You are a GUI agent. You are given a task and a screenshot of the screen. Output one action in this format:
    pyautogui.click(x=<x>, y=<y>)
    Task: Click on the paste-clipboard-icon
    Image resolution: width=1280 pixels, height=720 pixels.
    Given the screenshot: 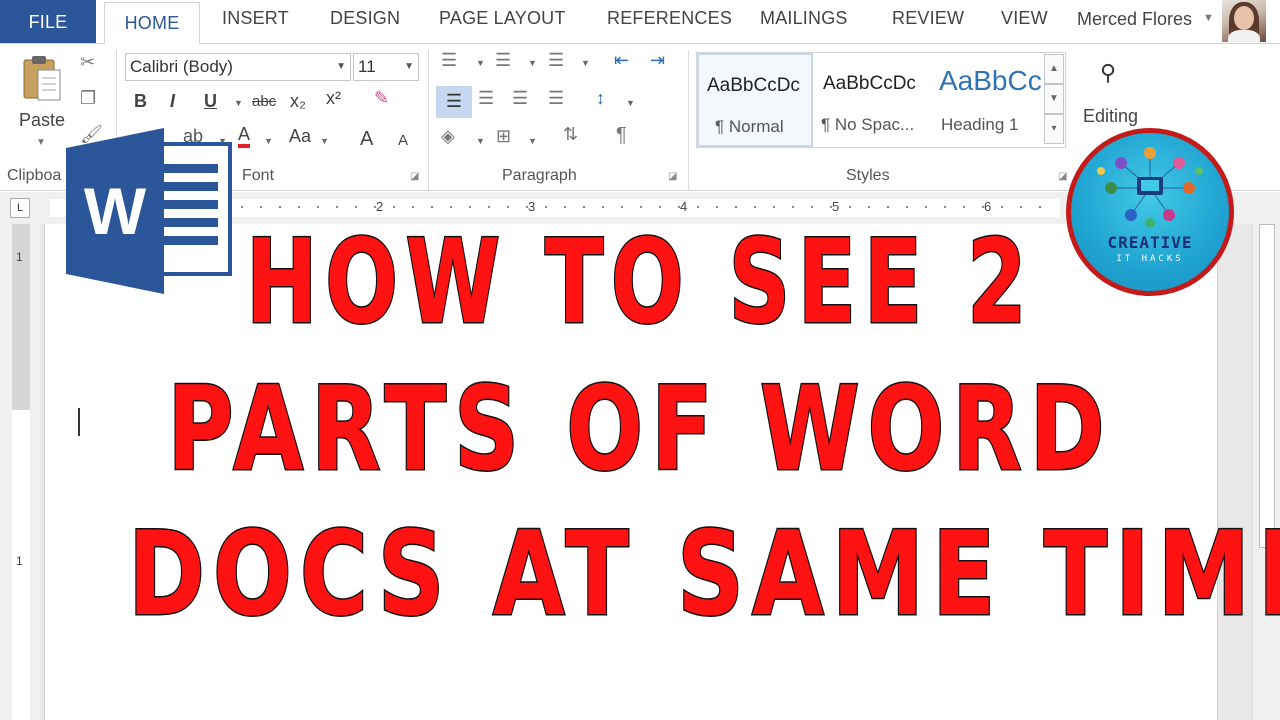 What is the action you would take?
    pyautogui.click(x=42, y=79)
    